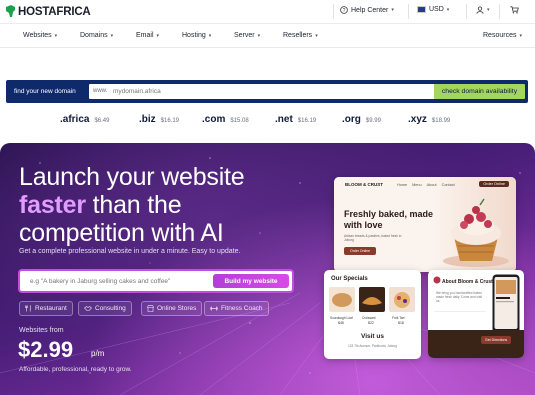  I want to click on nav-item-websites: Websites ▾, so click(40, 35).